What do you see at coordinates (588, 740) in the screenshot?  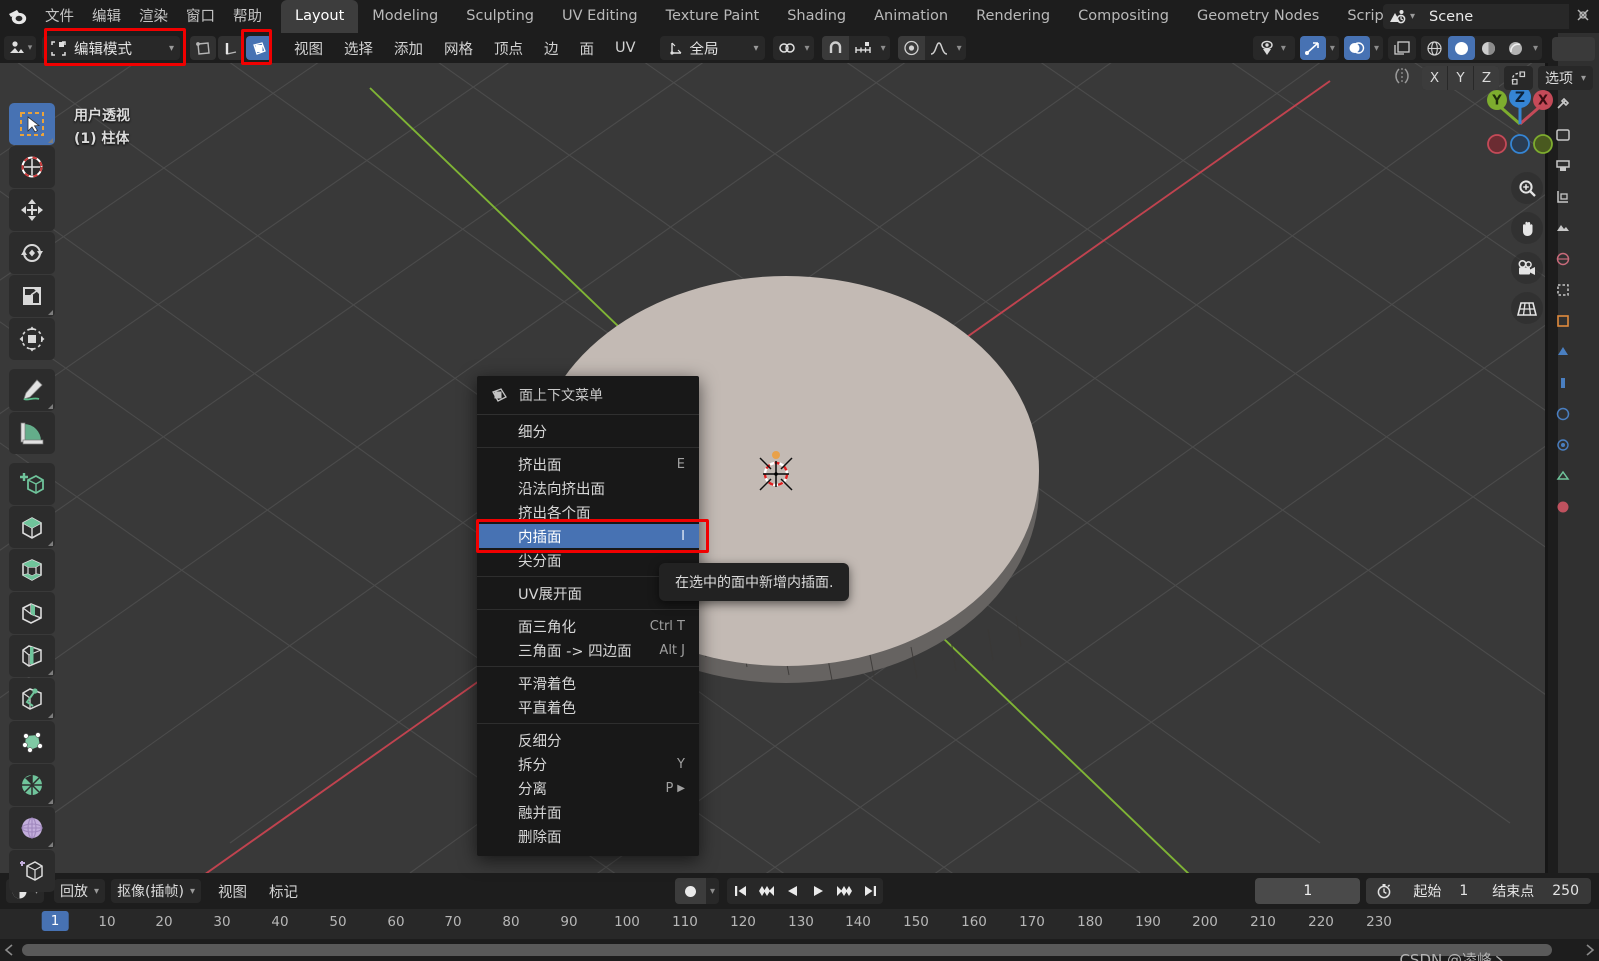 I see `ctx-un-subdivide: 反细分` at bounding box center [588, 740].